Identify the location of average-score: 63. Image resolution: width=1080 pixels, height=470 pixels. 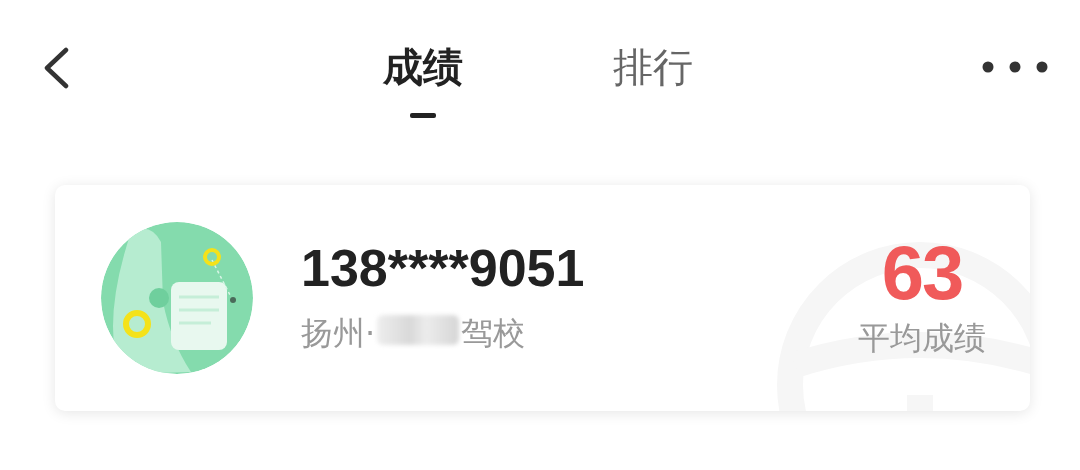
(922, 273).